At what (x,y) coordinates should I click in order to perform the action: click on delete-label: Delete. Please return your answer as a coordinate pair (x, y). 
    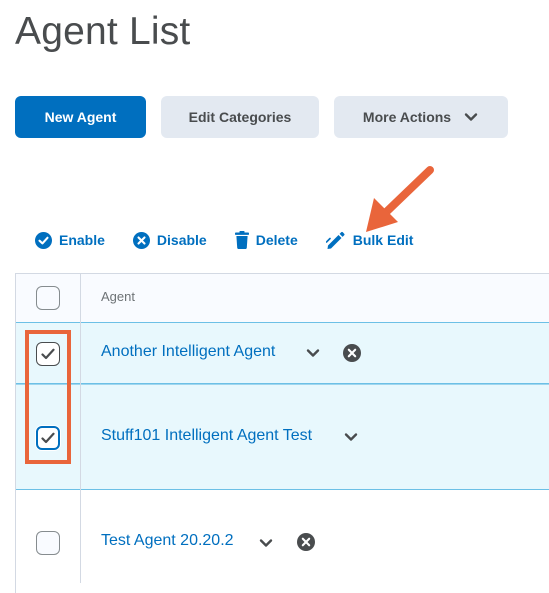
    Looking at the image, I should click on (276, 240).